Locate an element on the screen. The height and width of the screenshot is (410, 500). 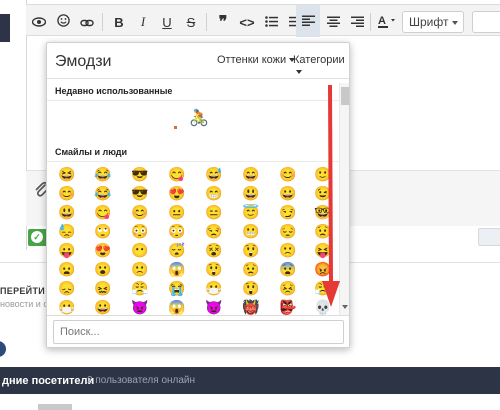
emoji-item: 😮 is located at coordinates (103, 269).